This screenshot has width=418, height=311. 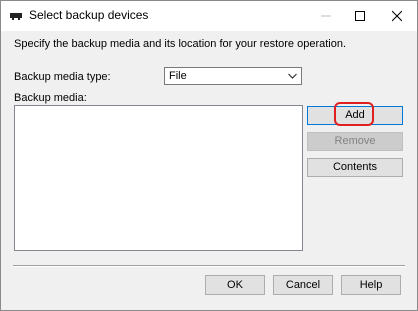 I want to click on minimize-icon, so click(x=326, y=16).